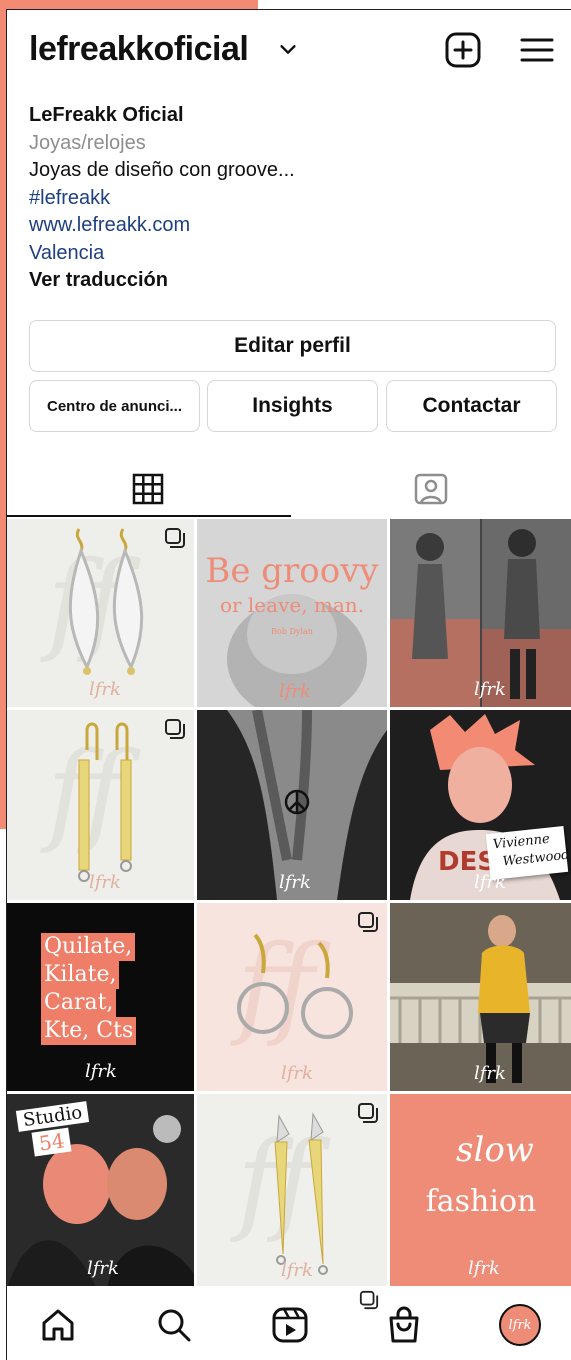  Describe the element at coordinates (481, 1201) in the screenshot. I see `fashion-text: fashion` at that location.